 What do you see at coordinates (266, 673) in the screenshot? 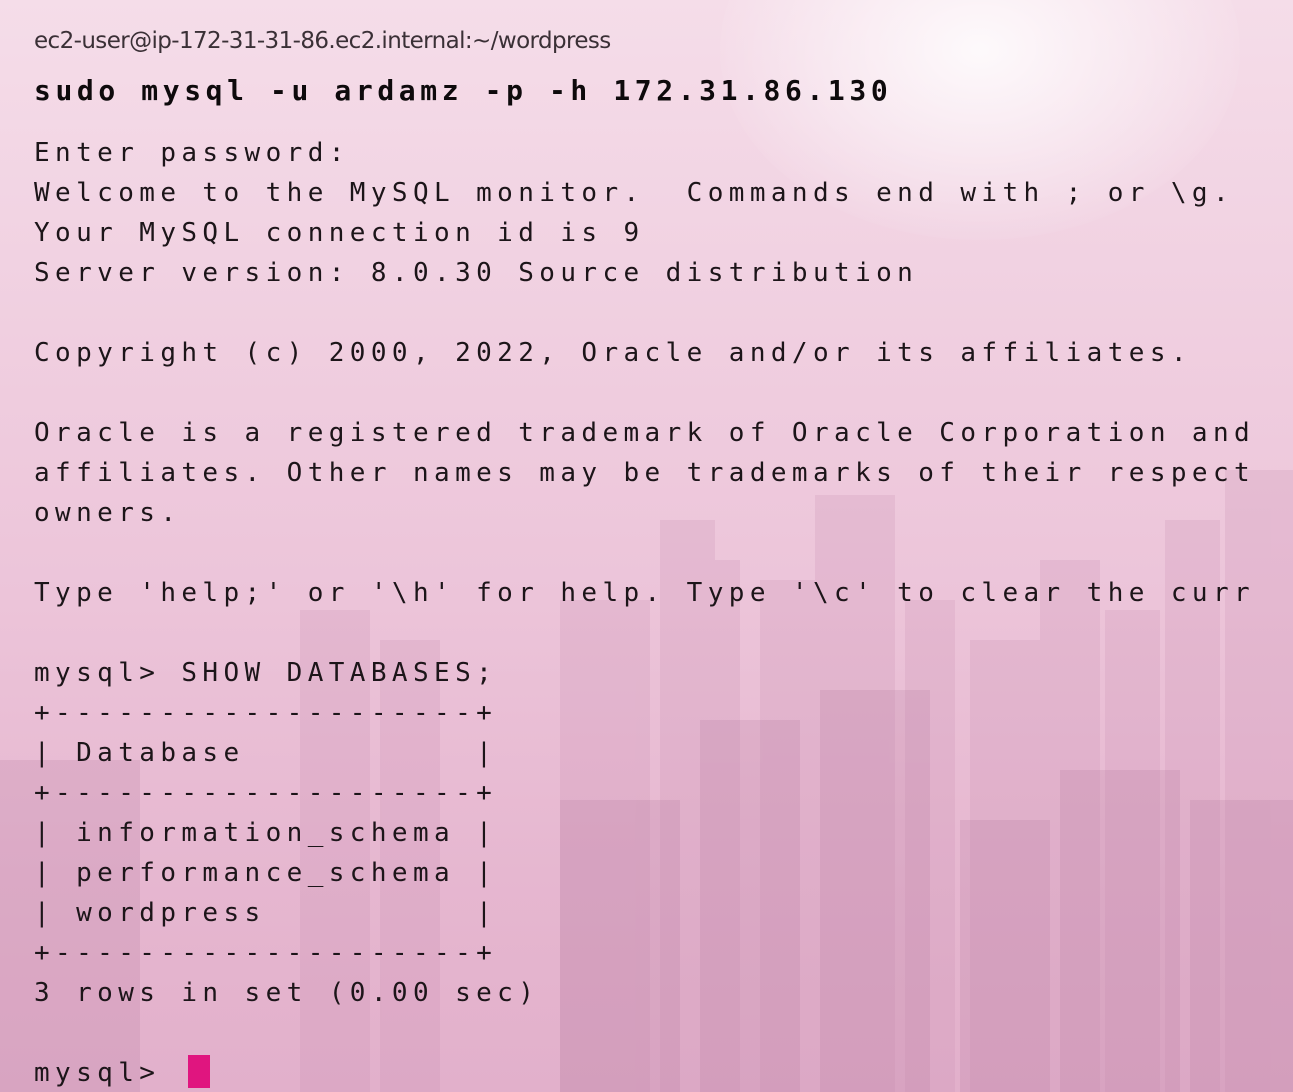
I see `query-prompt-line: mysql> SHOW DATABASES;` at bounding box center [266, 673].